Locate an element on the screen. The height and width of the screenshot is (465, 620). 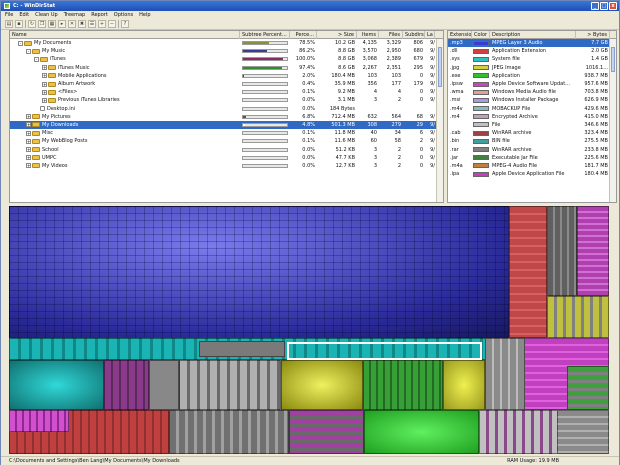
menu-item: Report is located at coordinates (99, 15).